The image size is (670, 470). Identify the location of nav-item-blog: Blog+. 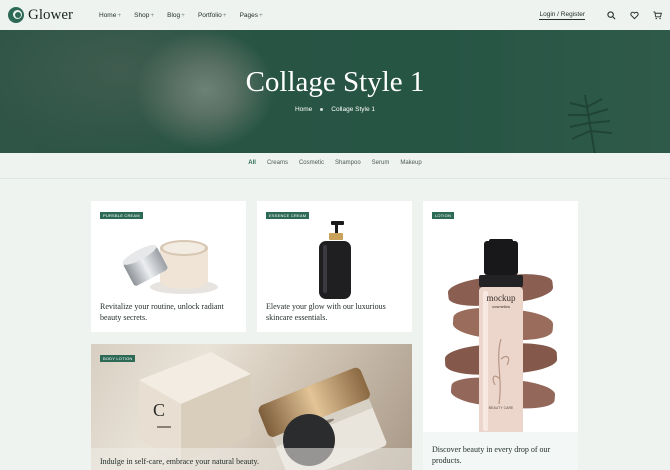
(176, 15).